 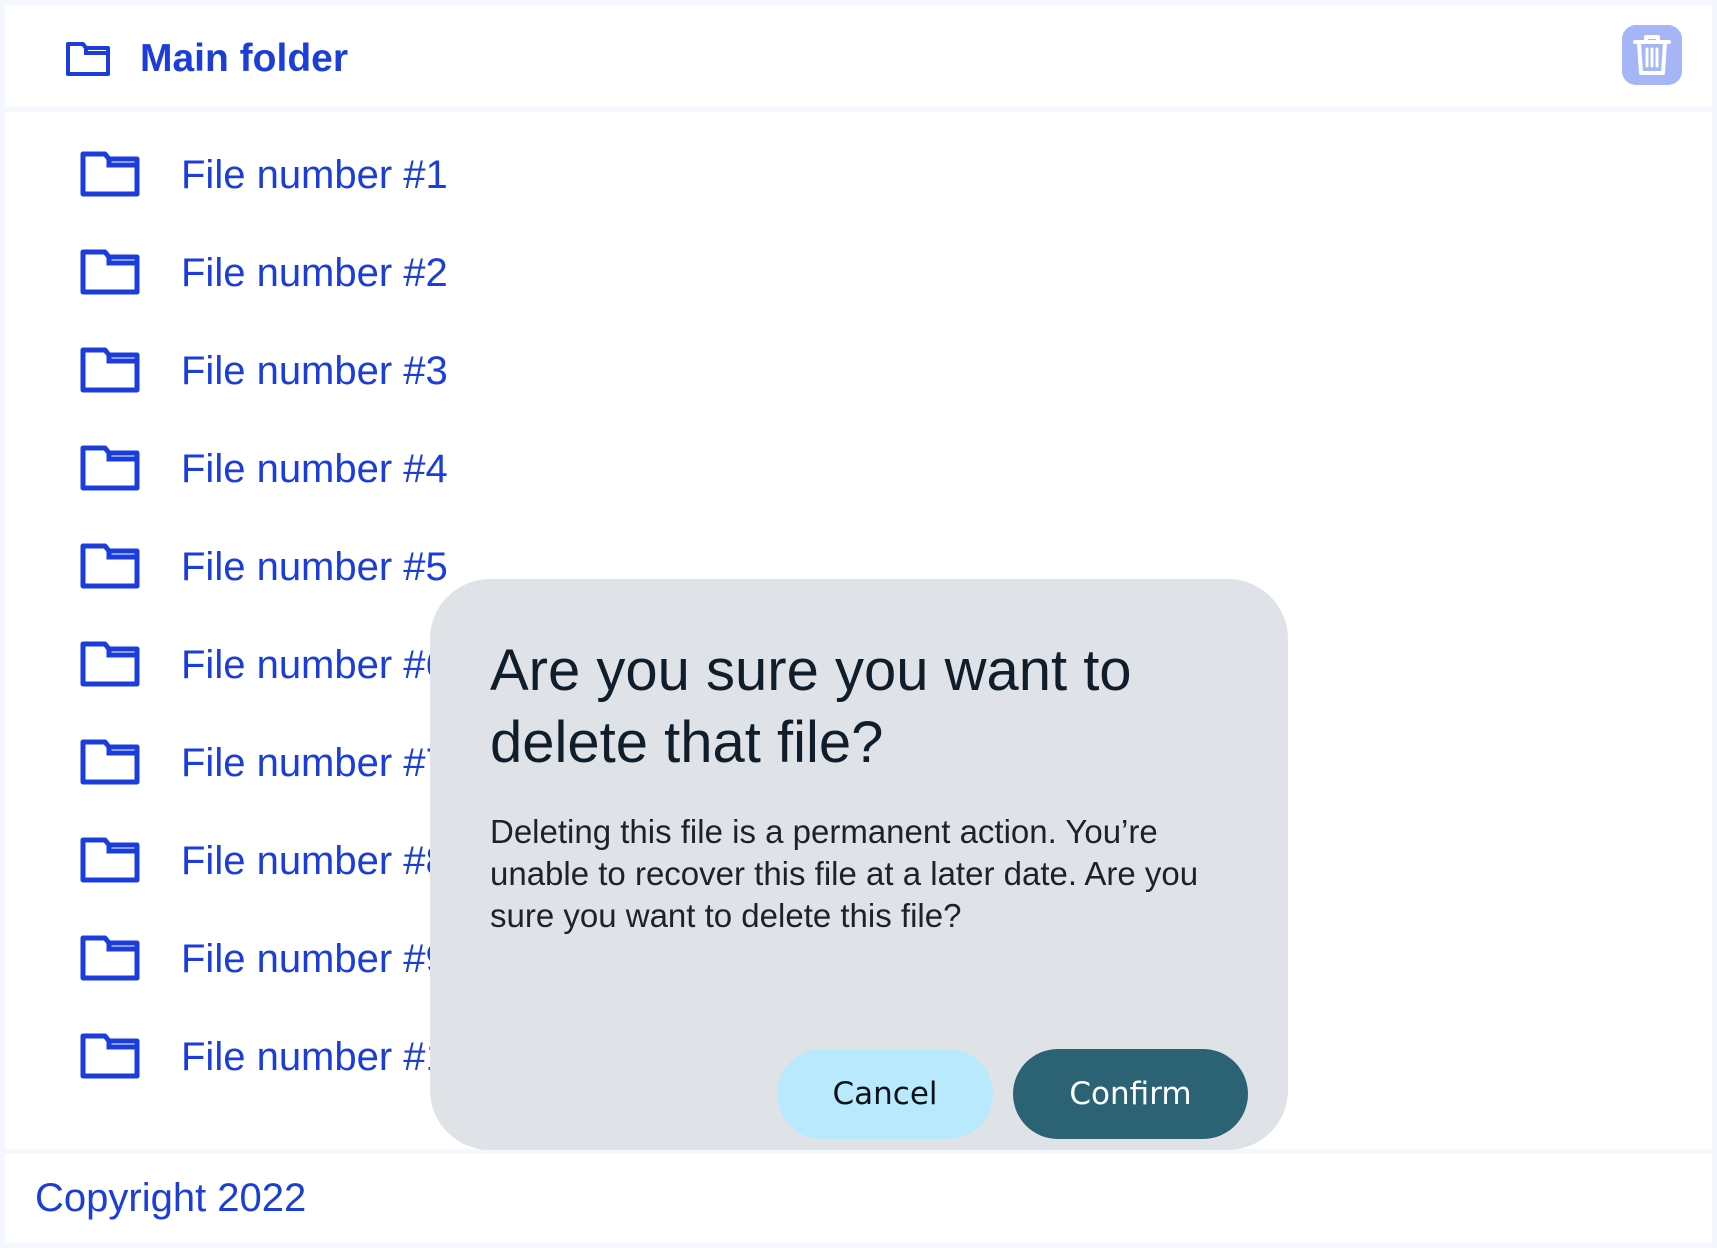 I want to click on cancel-button: Cancel, so click(x=885, y=1094).